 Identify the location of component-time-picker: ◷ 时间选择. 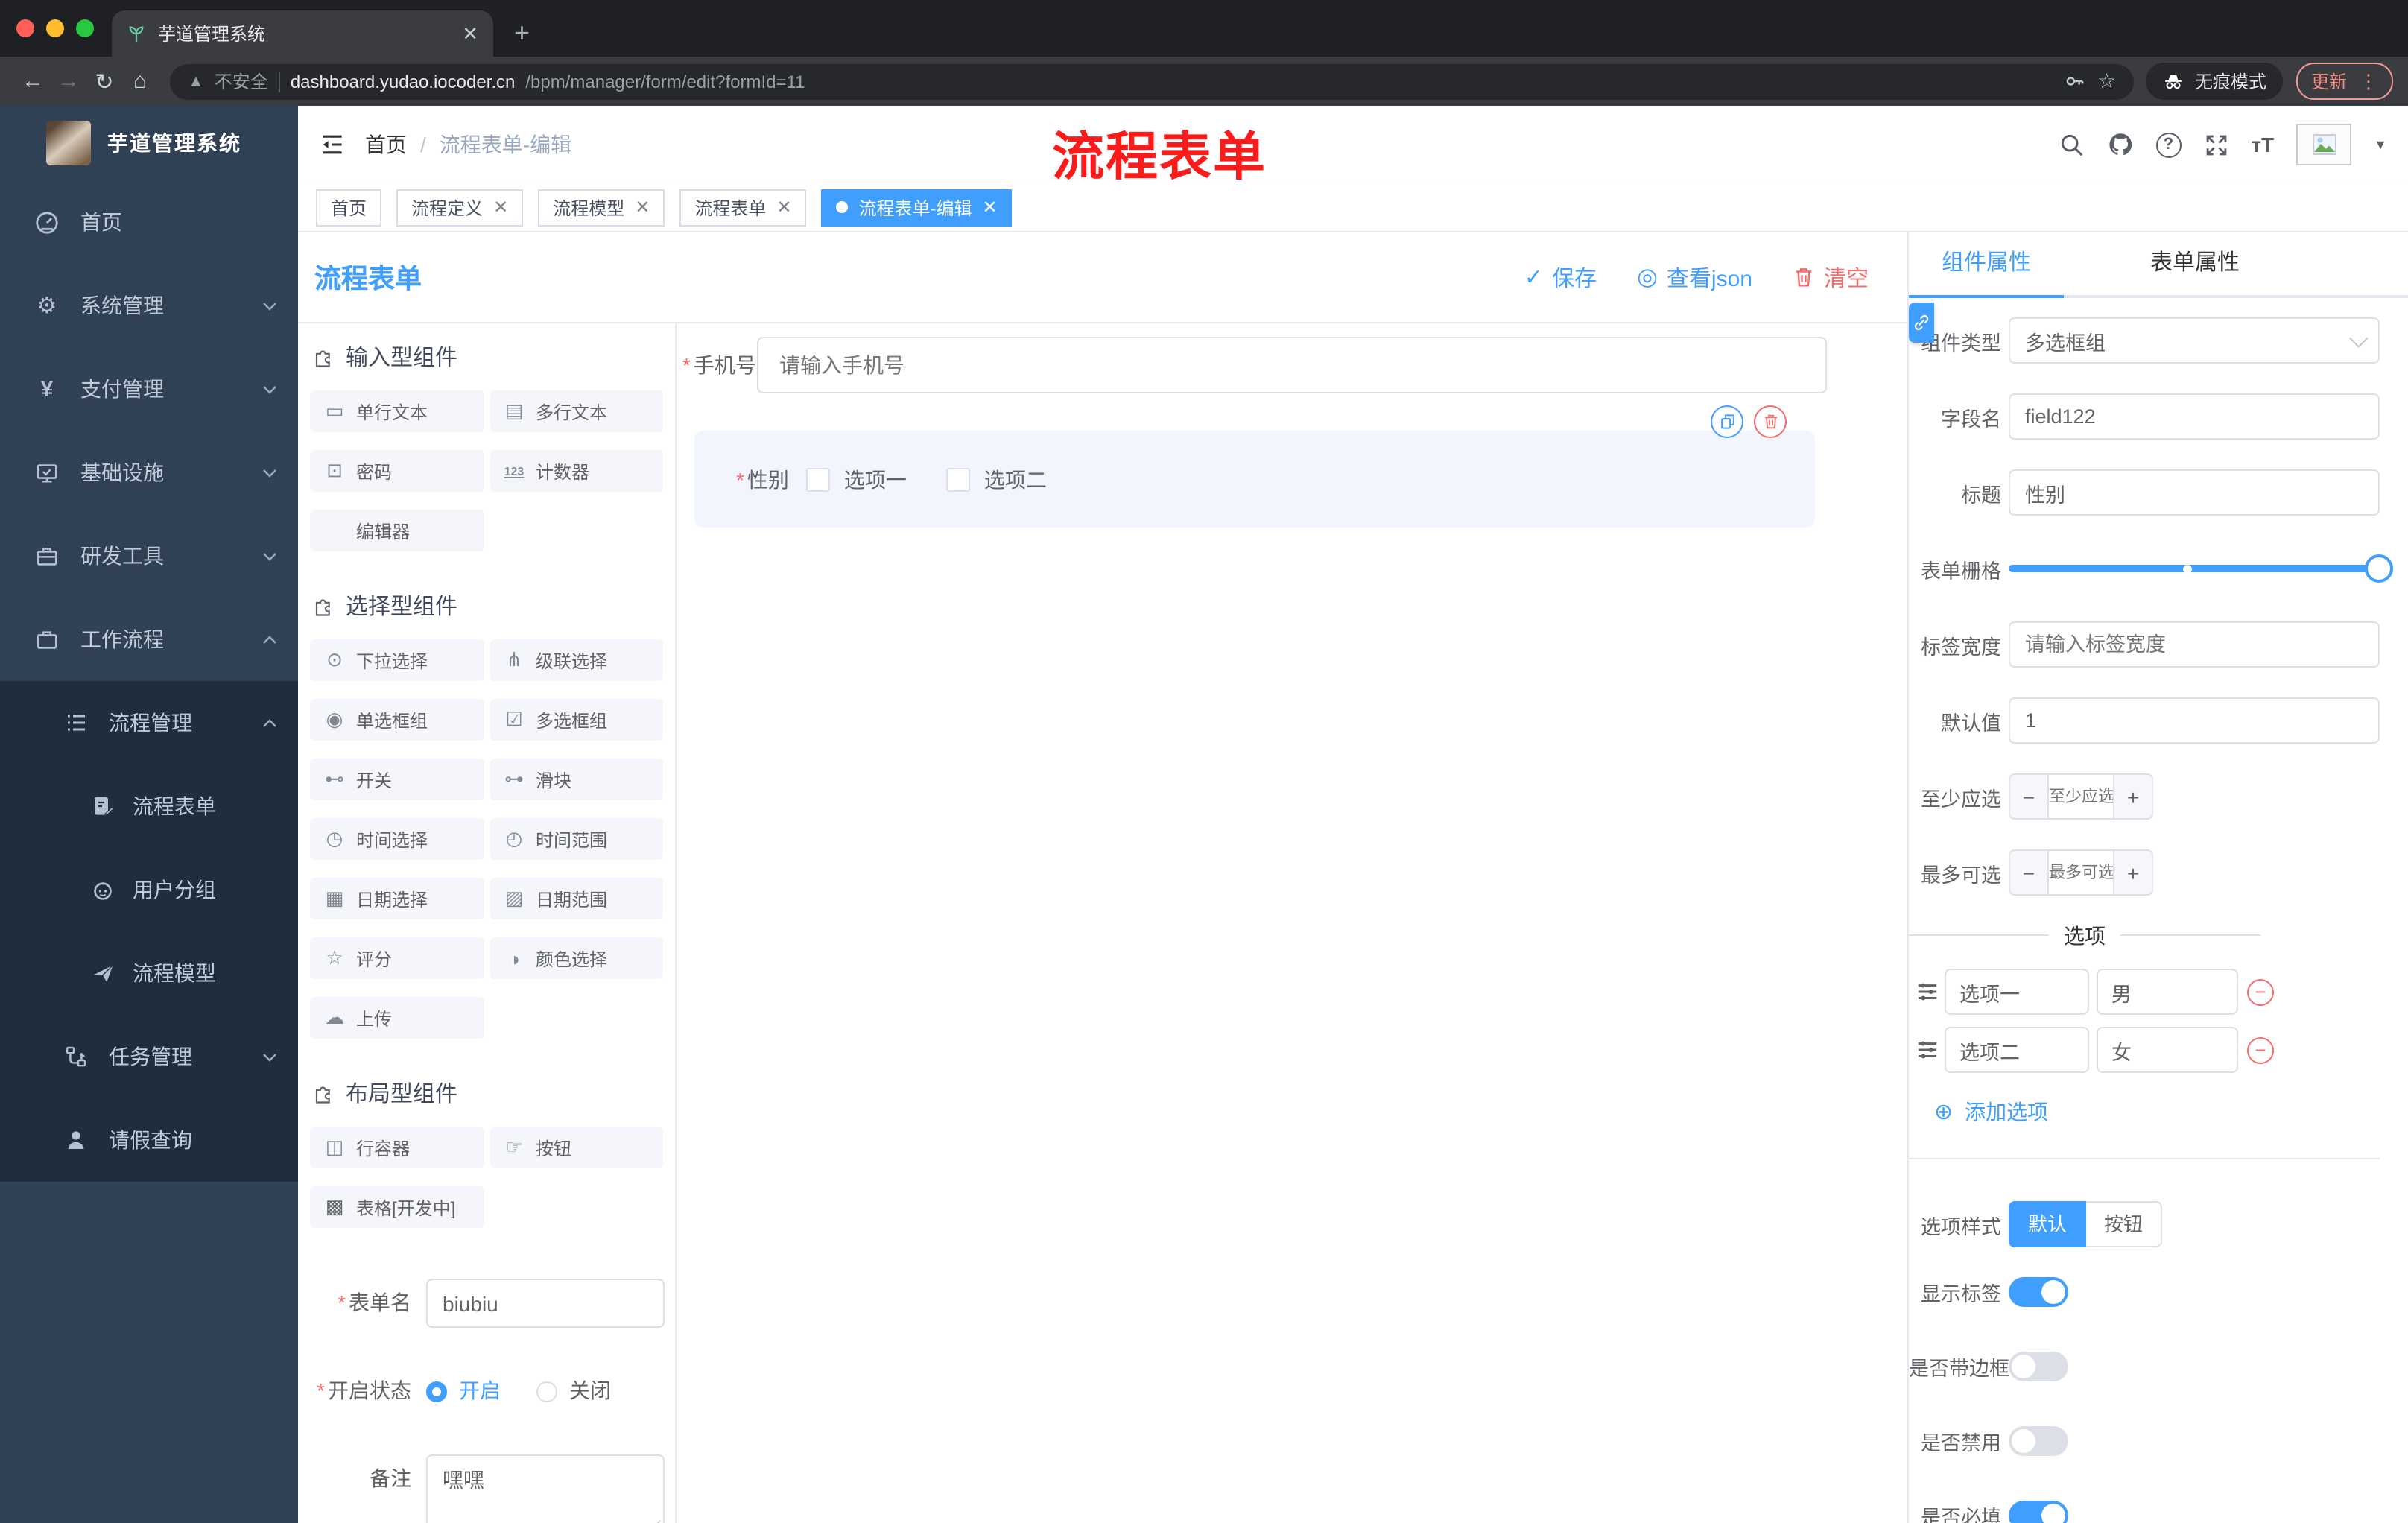
(397, 839).